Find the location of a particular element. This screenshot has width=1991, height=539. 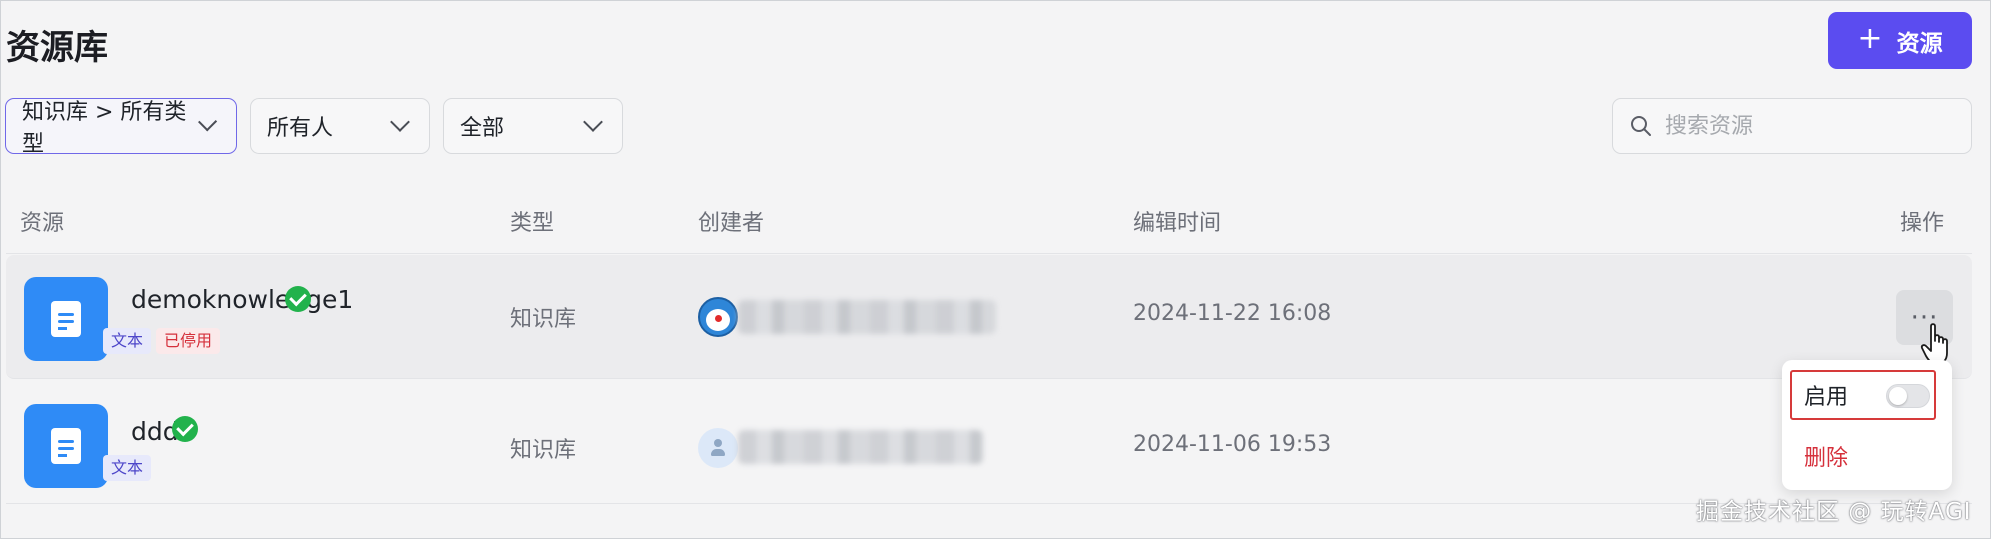

toggle-knob is located at coordinates (1898, 396).